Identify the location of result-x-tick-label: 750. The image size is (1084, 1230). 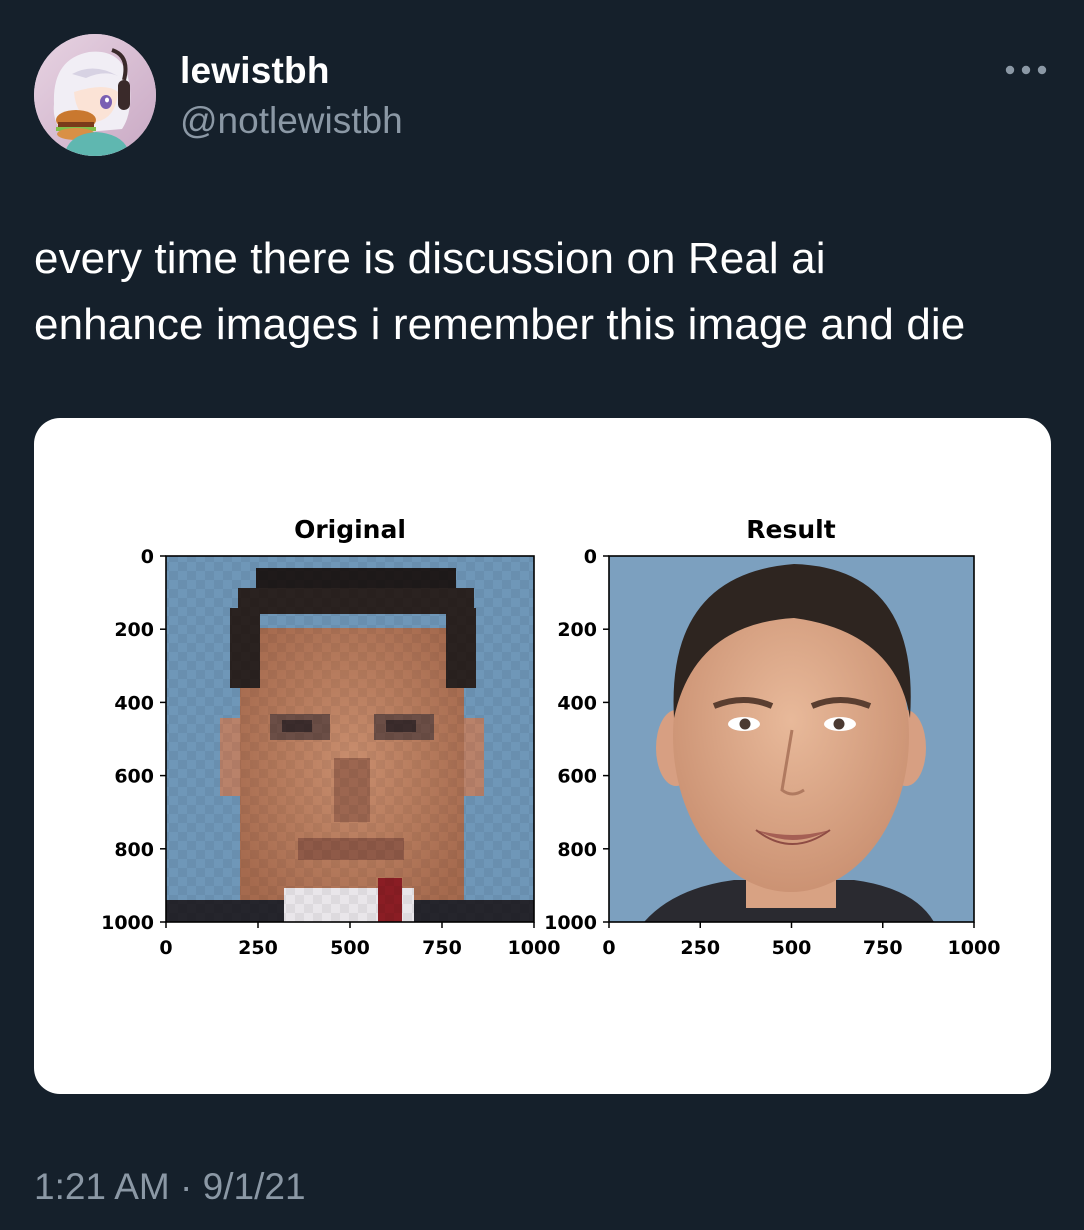
(883, 948).